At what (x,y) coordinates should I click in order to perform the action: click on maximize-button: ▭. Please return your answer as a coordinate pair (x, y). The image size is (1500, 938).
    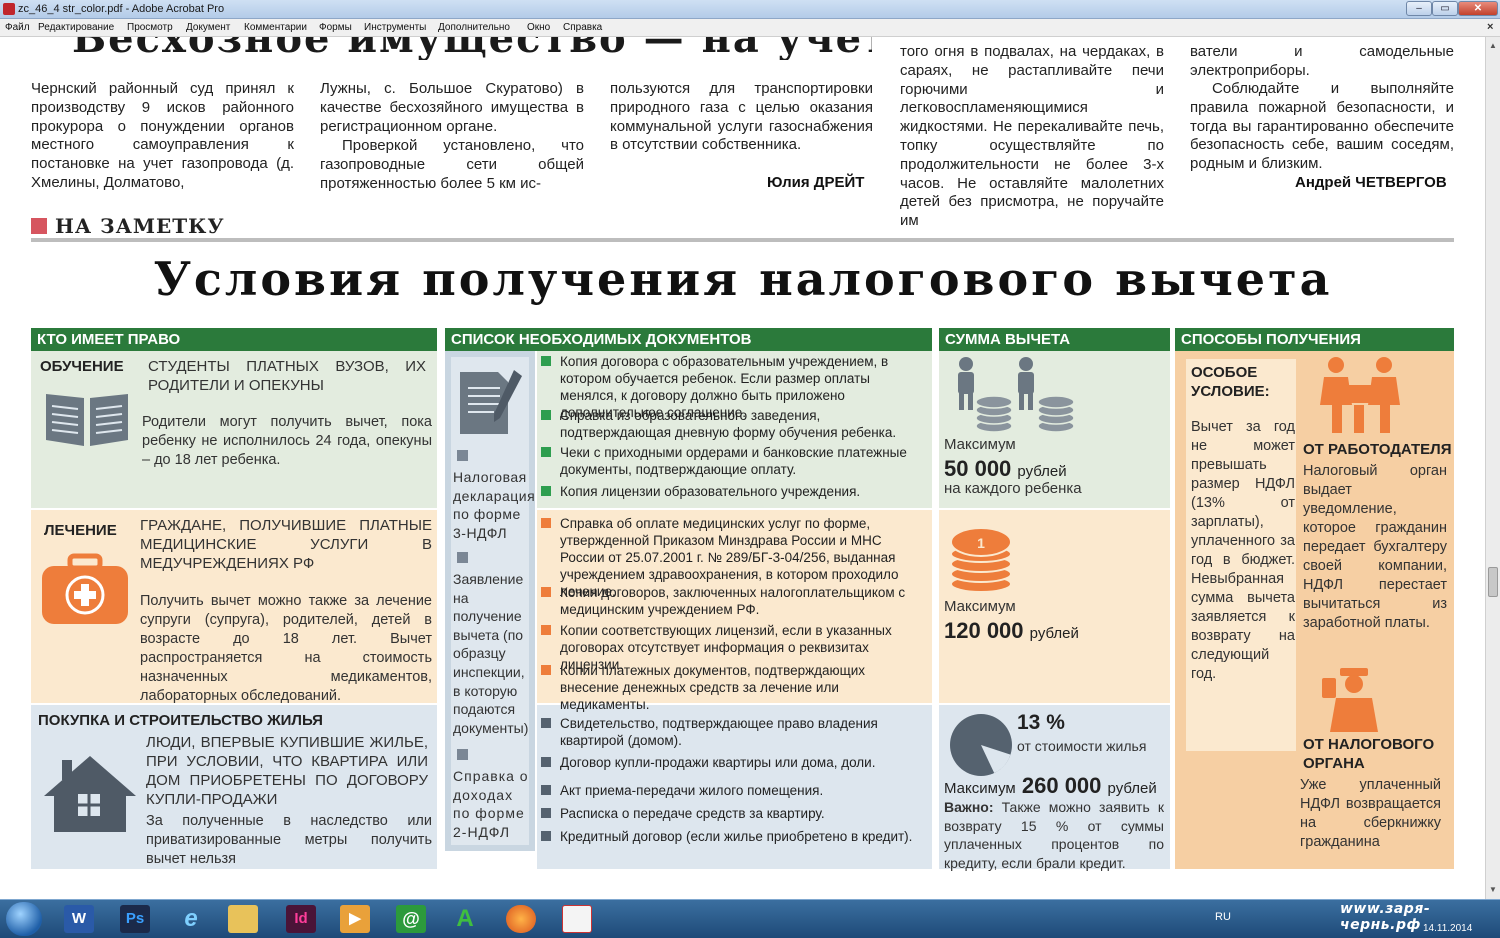
    Looking at the image, I should click on (1445, 8).